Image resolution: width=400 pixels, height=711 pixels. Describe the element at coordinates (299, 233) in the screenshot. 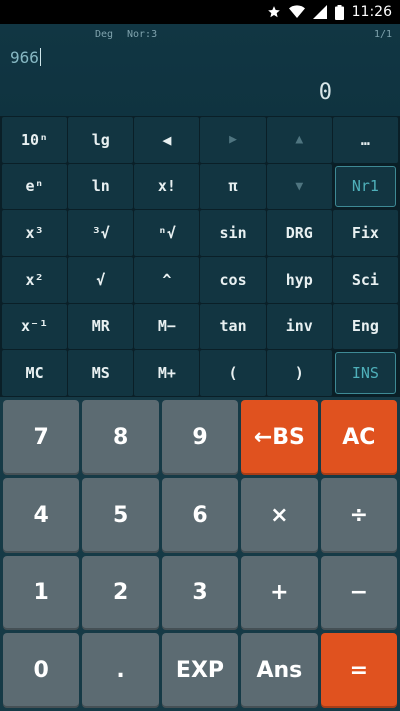

I see `drg-button: DRG` at that location.